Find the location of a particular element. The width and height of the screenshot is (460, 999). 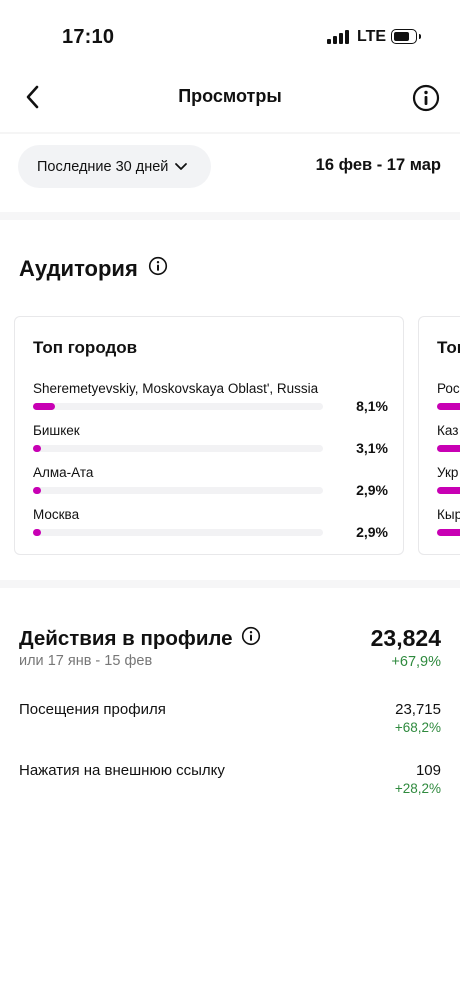

profile-actions-title: Действия в профиле is located at coordinates (140, 639).